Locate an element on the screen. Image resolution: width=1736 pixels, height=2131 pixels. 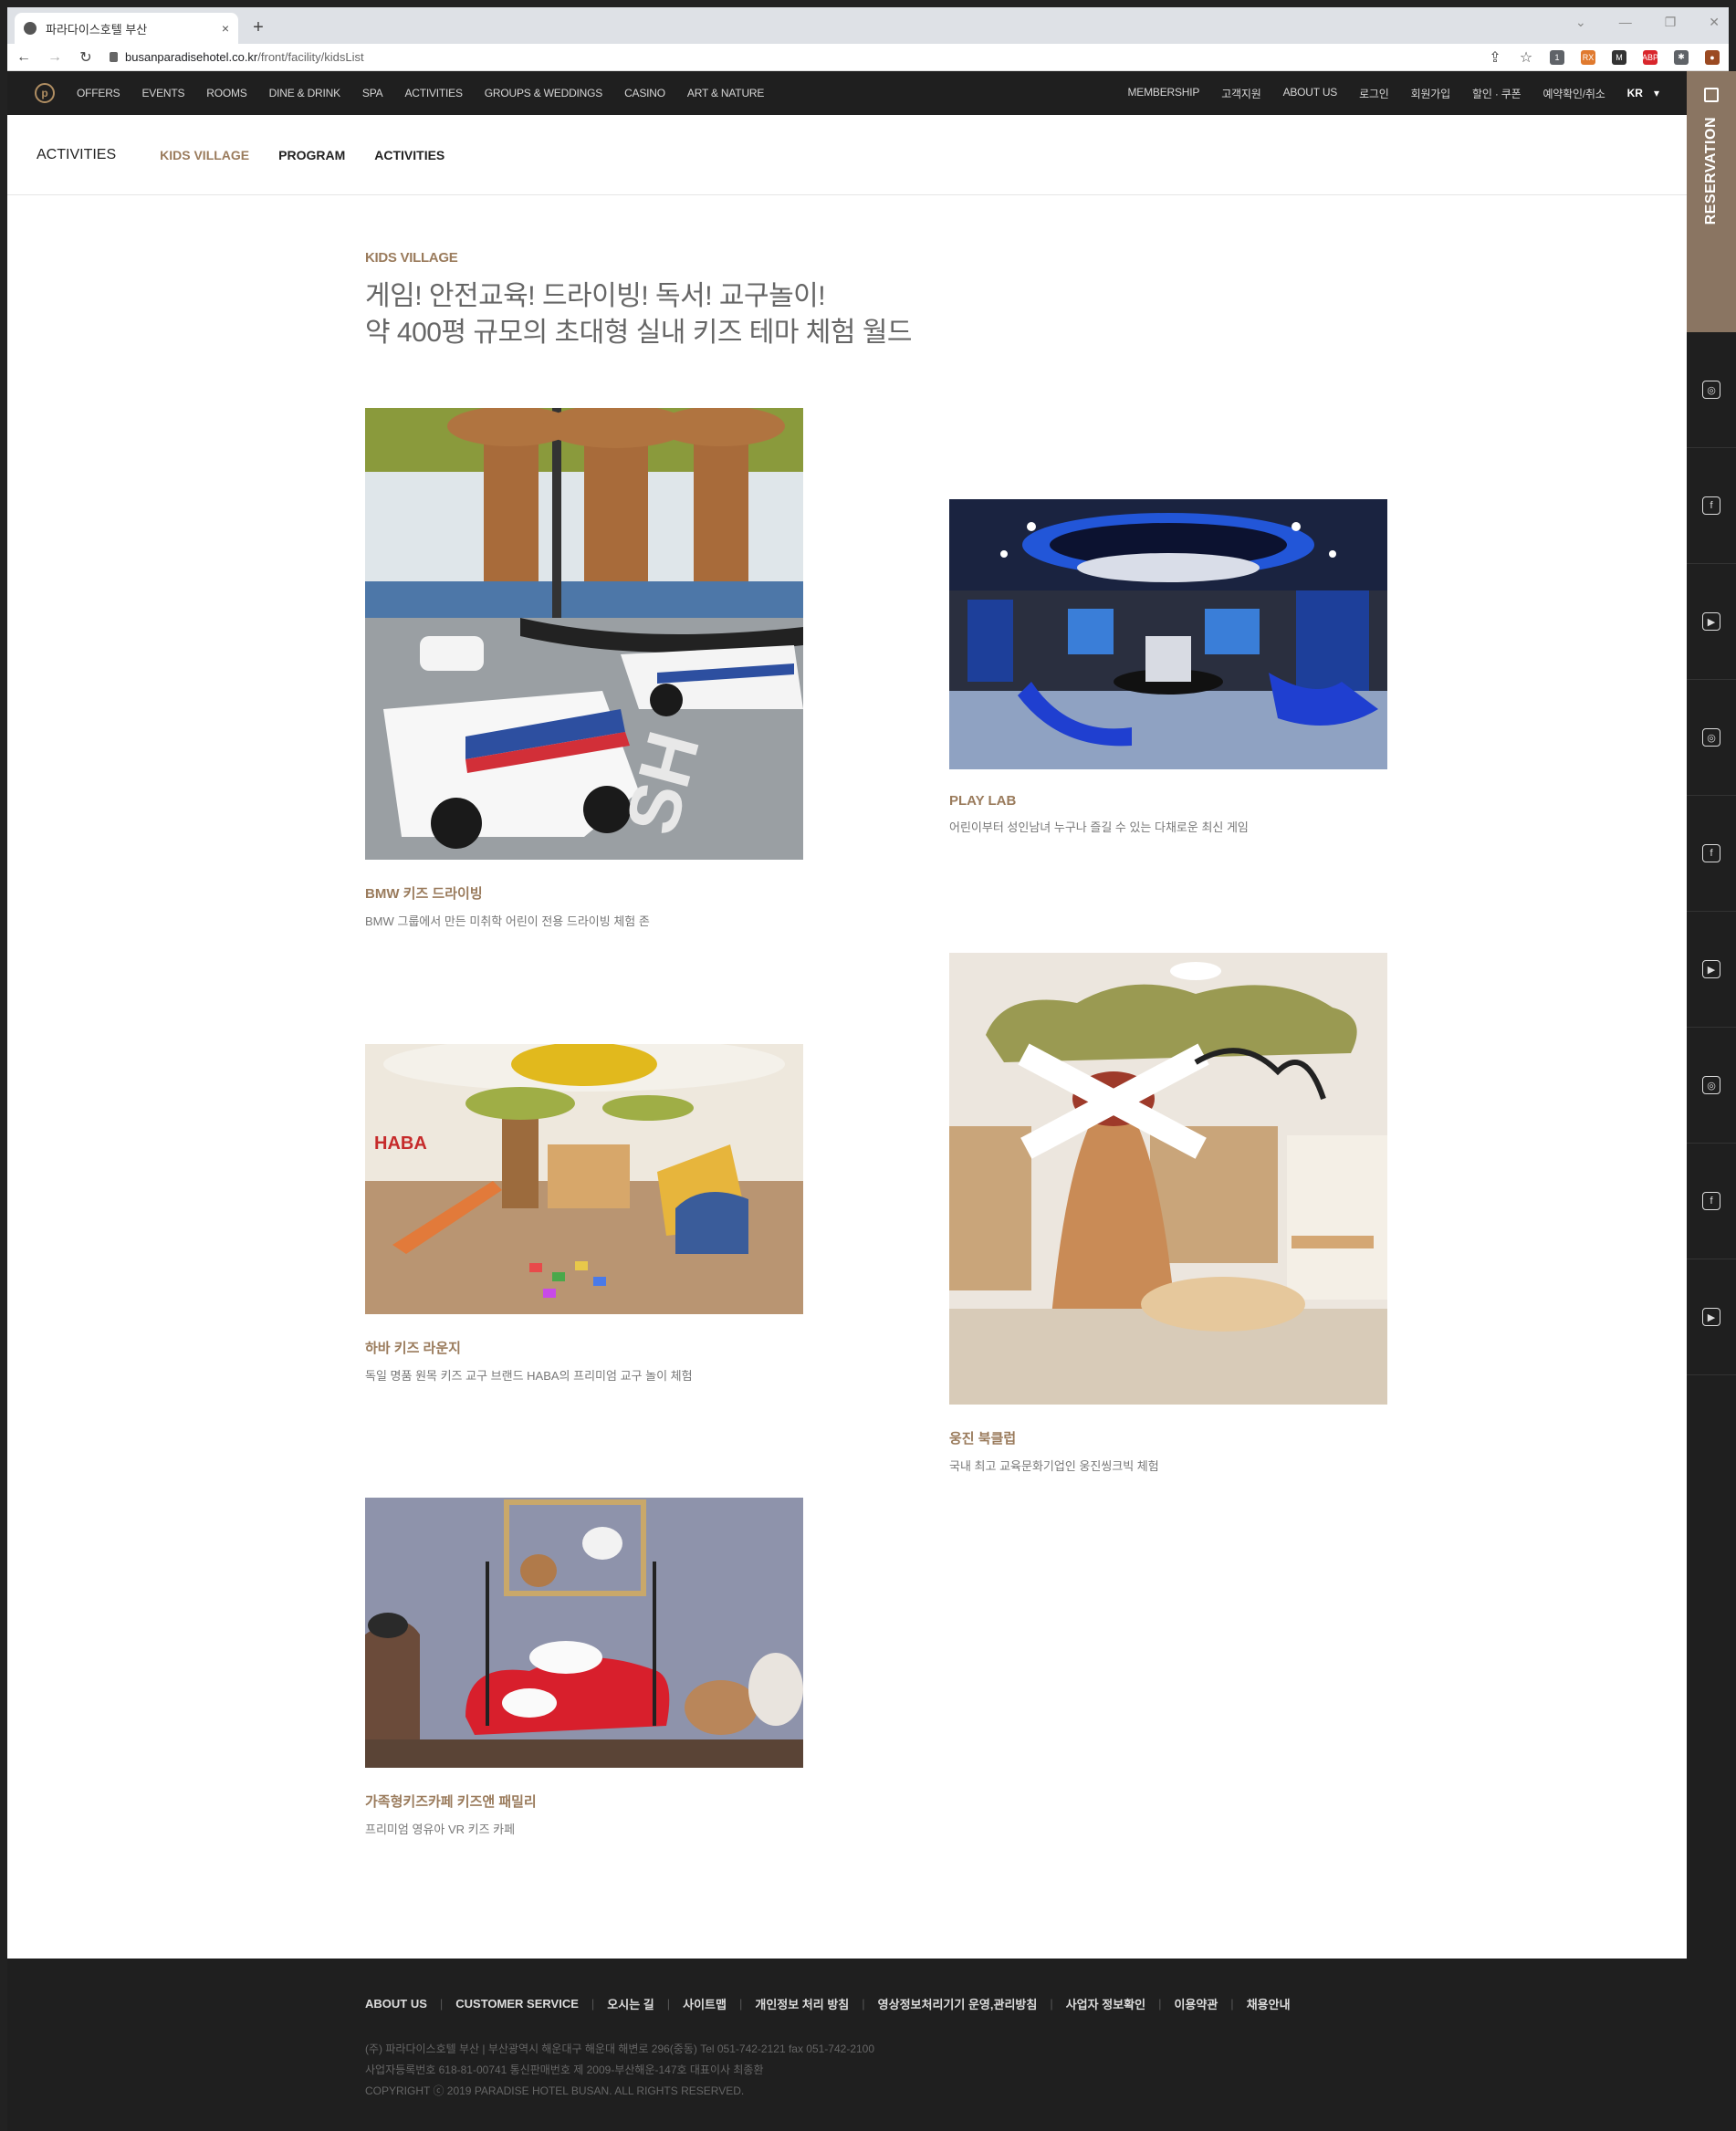
footer-link: ABOUT US is located at coordinates (396, 2004).